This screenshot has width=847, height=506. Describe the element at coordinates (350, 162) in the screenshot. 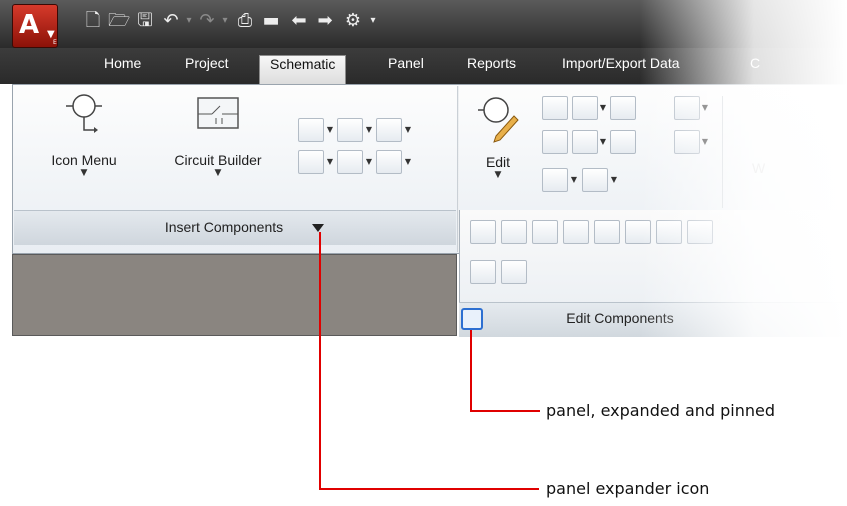

I see `insert-circuit-icon` at that location.